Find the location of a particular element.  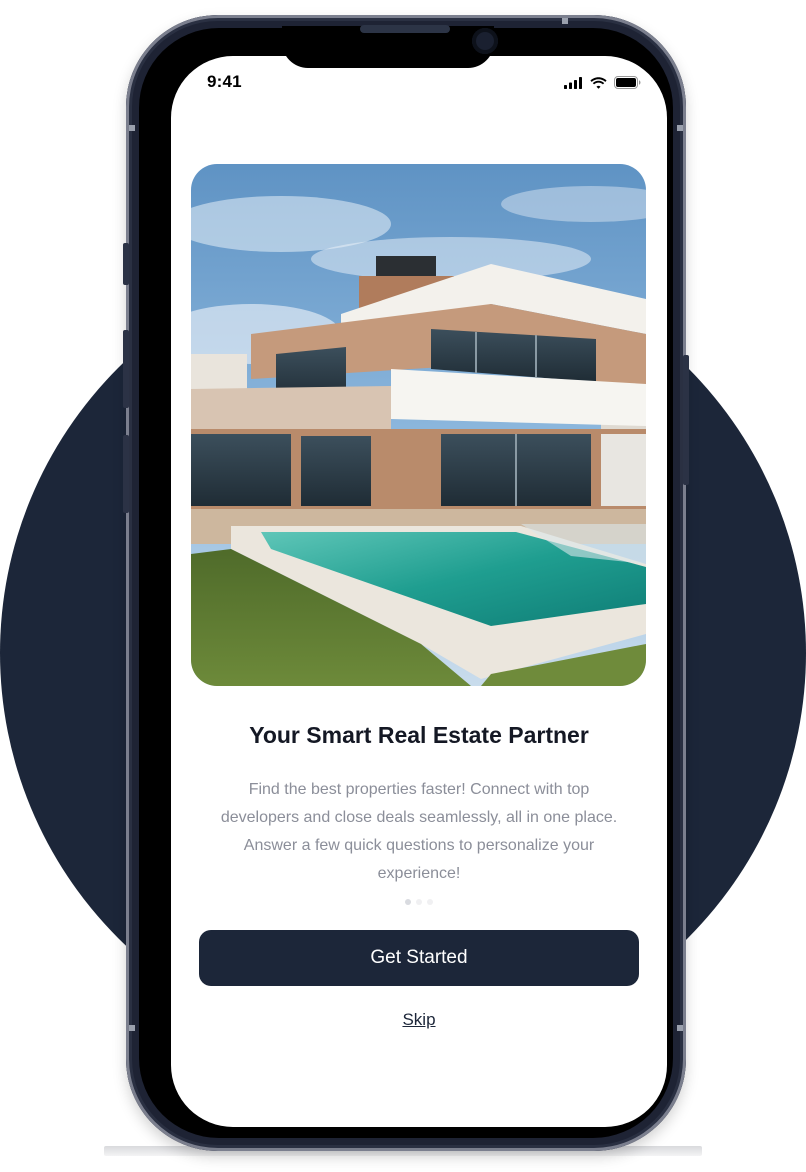

status-icons is located at coordinates (602, 82).